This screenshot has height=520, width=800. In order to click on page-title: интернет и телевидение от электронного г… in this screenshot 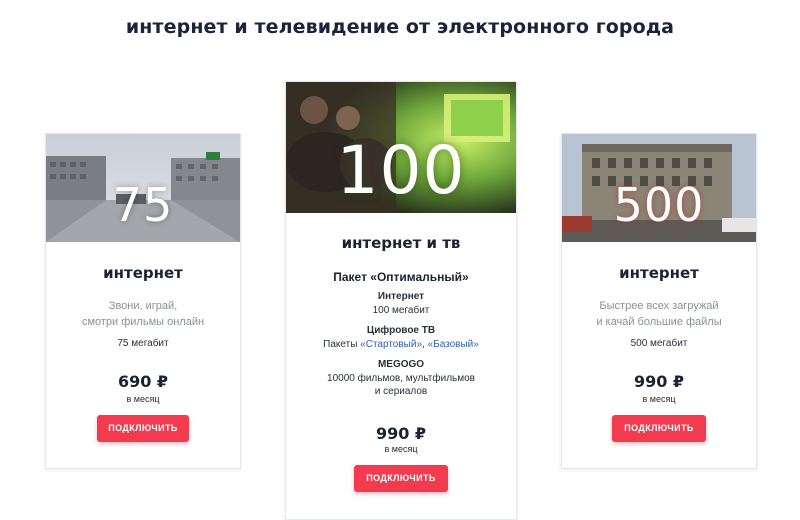, I will do `click(400, 27)`.